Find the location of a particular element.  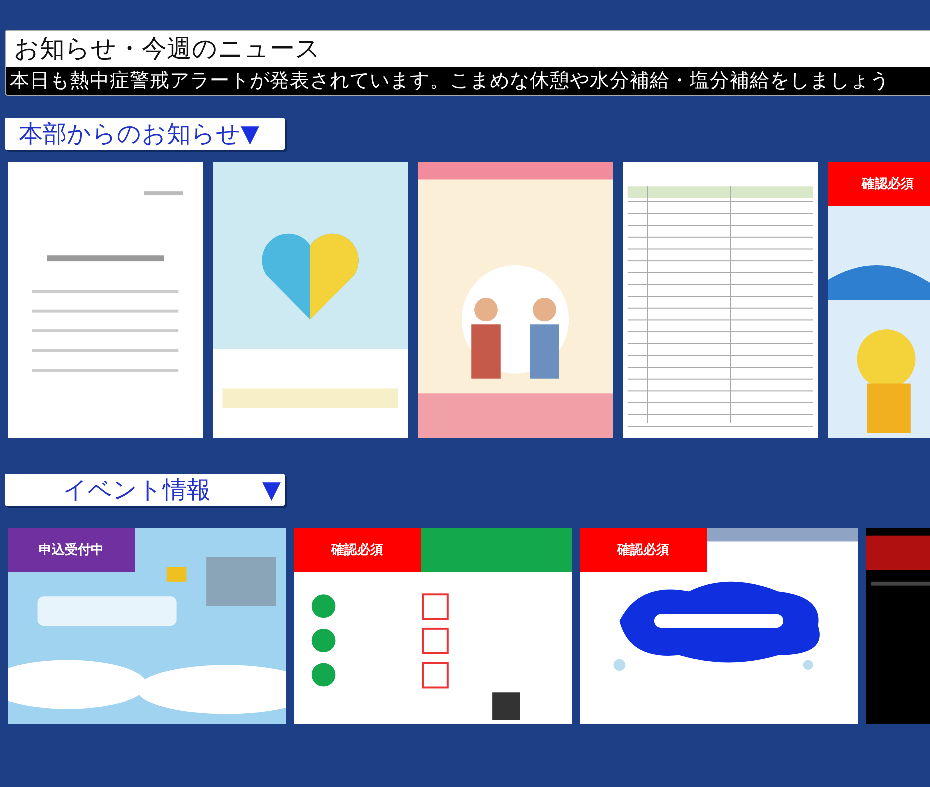

section-header: 本部からのお知らせ▼ is located at coordinates (145, 134).